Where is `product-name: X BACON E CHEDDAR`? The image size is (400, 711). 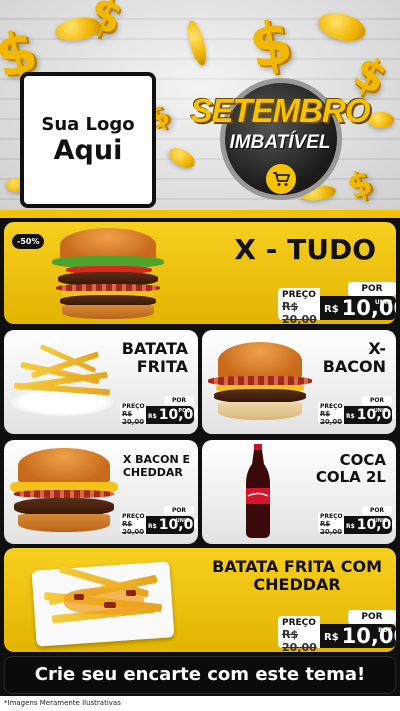
product-name: X BACON E CHEDDAR is located at coordinates (156, 466).